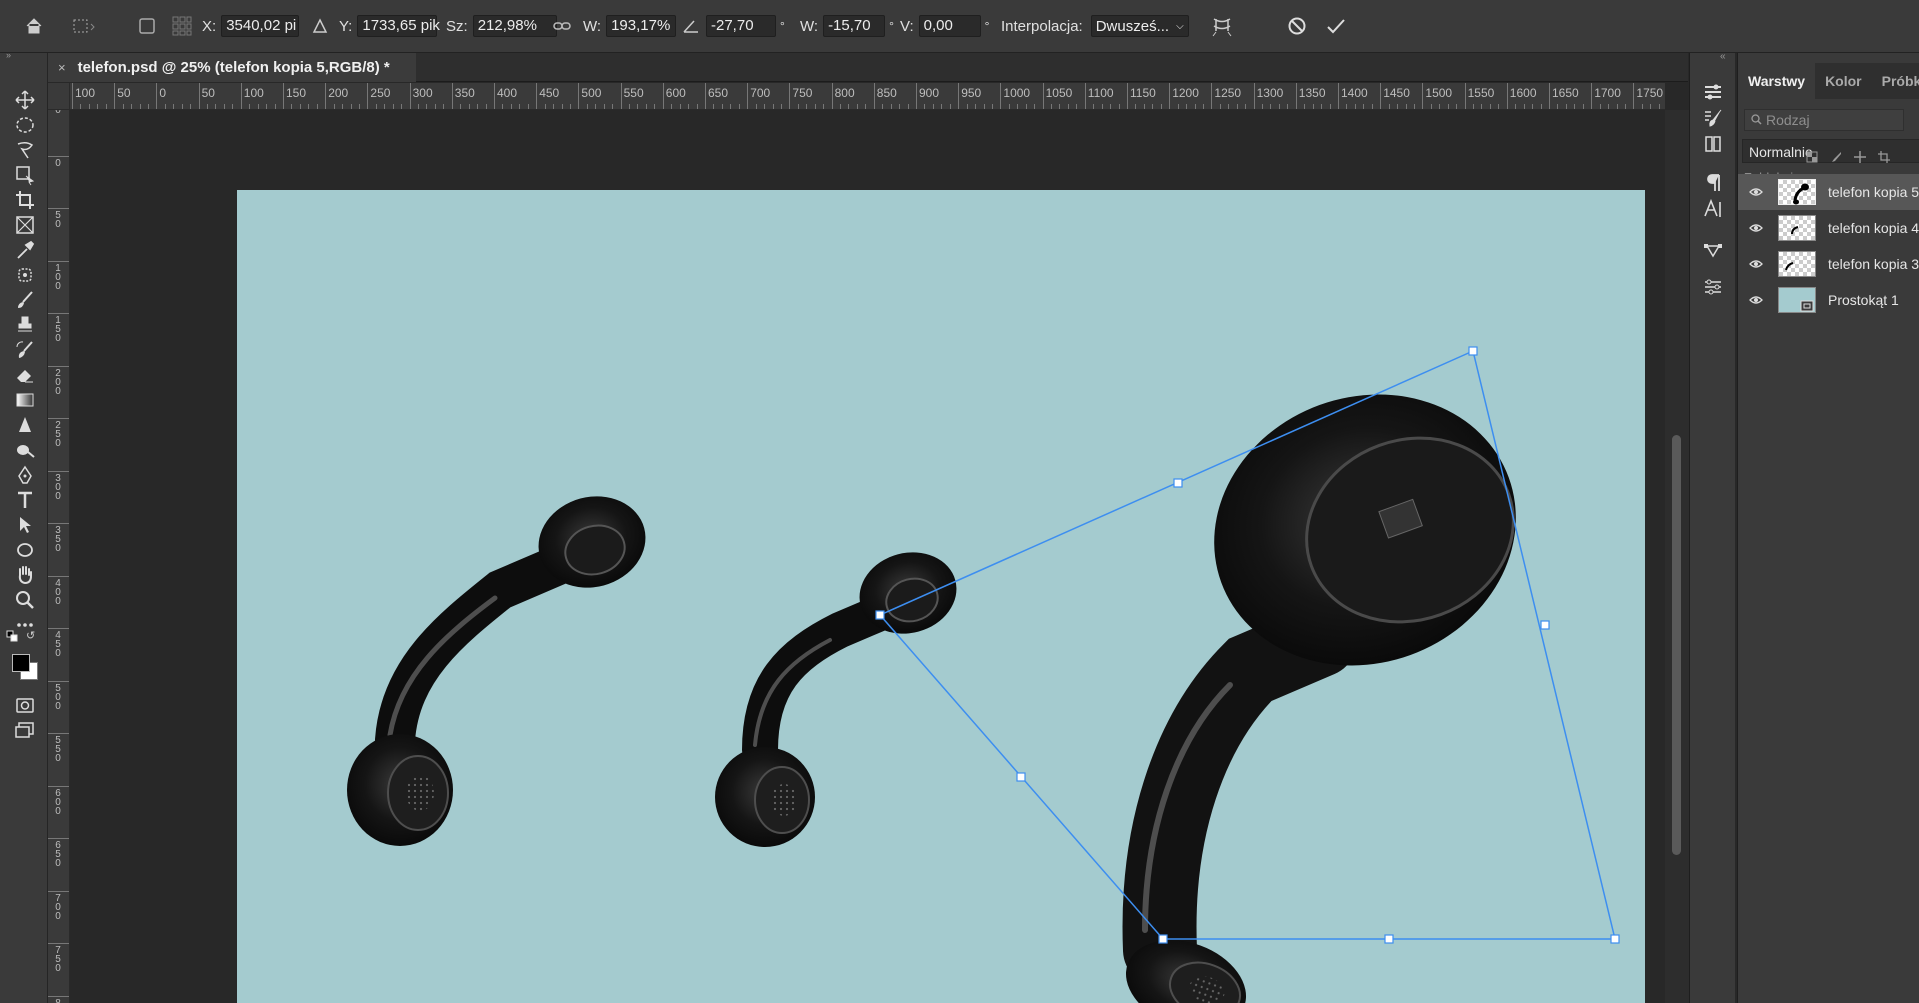 The height and width of the screenshot is (1003, 1919). I want to click on x-position-input: 3540,02 pi, so click(260, 26).